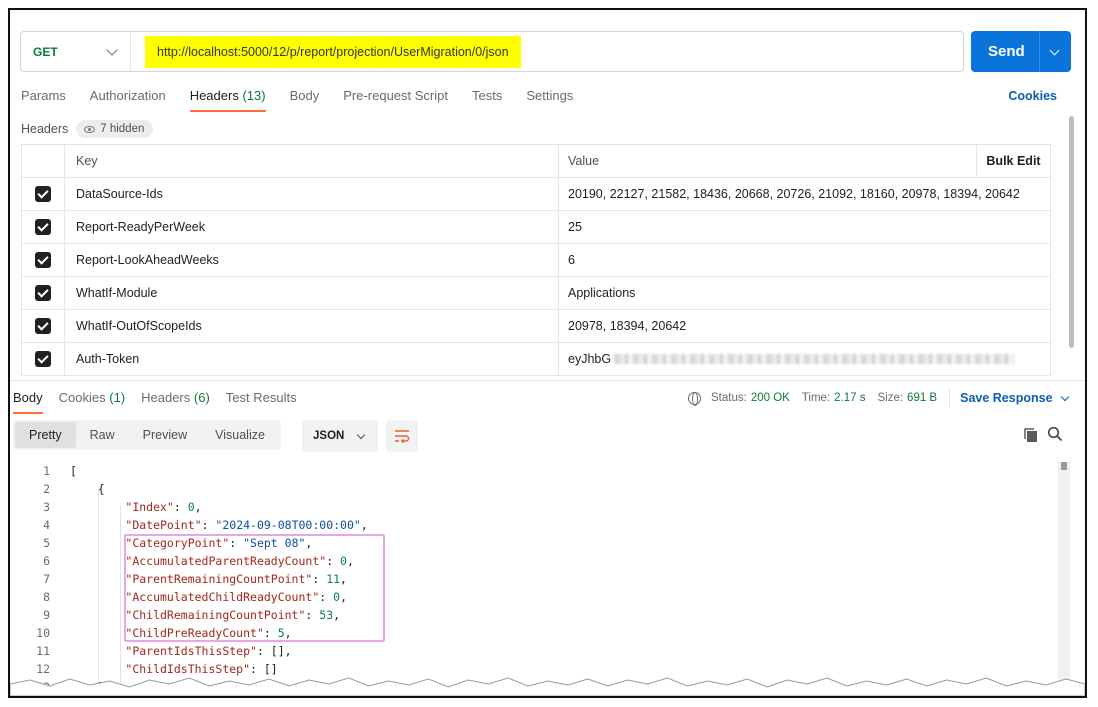  Describe the element at coordinates (1032, 96) in the screenshot. I see `cookies-link: Cookies` at that location.